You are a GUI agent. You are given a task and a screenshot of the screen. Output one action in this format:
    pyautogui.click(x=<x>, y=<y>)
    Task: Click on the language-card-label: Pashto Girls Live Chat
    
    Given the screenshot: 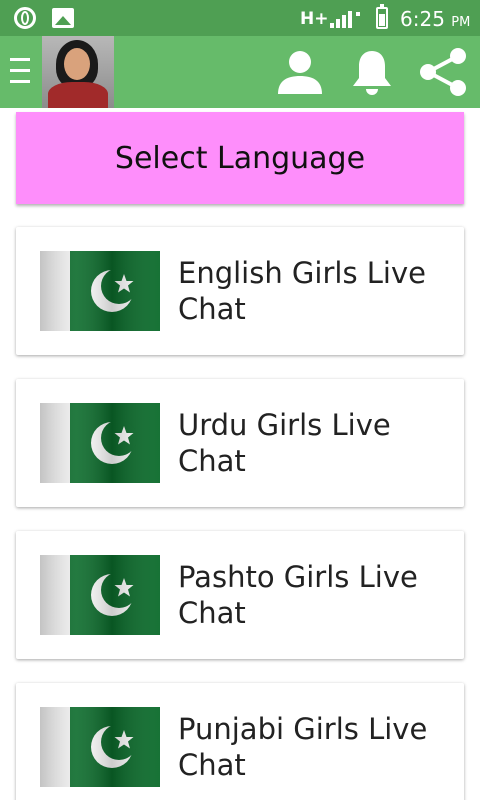 What is the action you would take?
    pyautogui.click(x=298, y=595)
    